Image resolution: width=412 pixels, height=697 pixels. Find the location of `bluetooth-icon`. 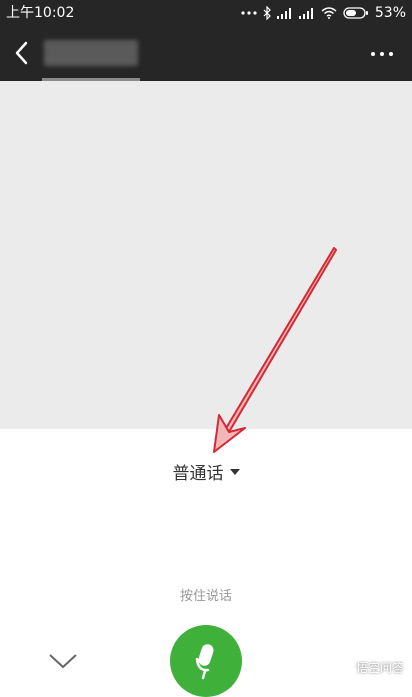

bluetooth-icon is located at coordinates (267, 13).